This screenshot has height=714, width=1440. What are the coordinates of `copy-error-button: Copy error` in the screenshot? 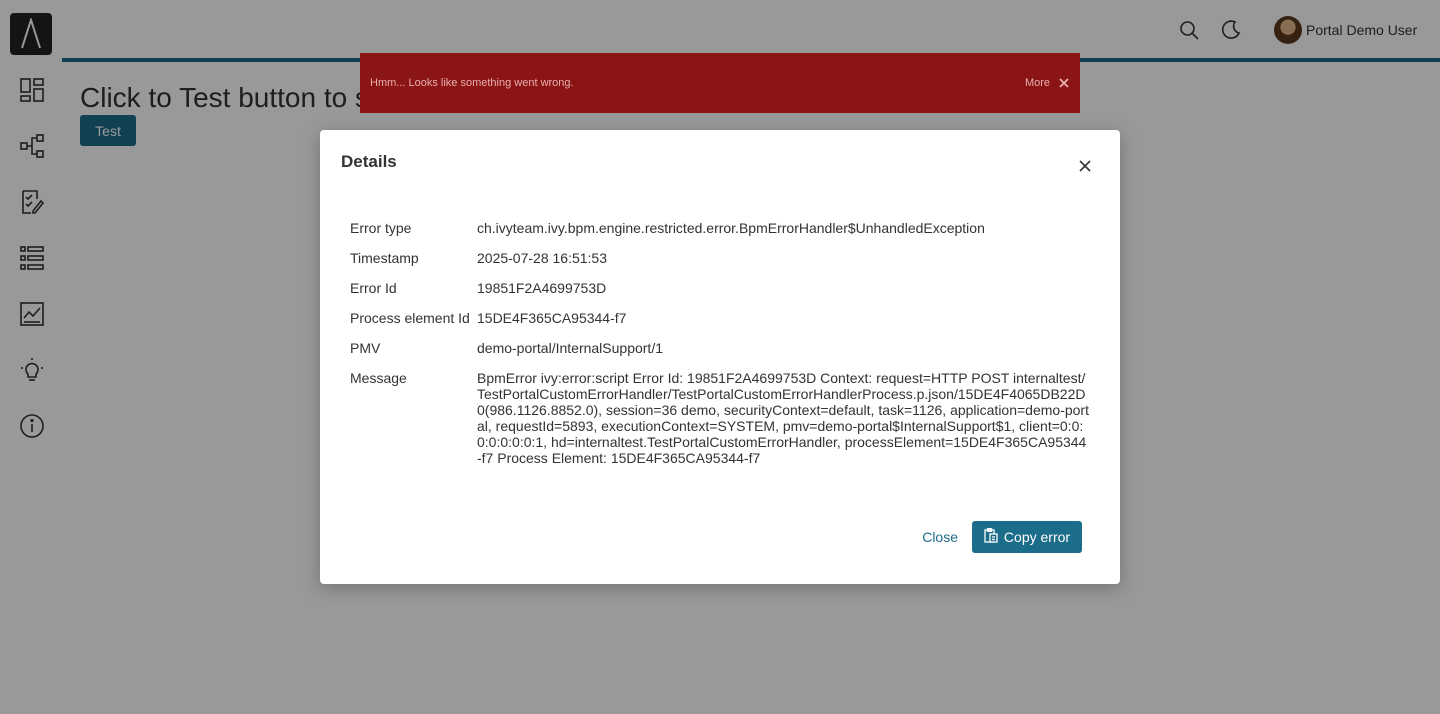 It's located at (1027, 537).